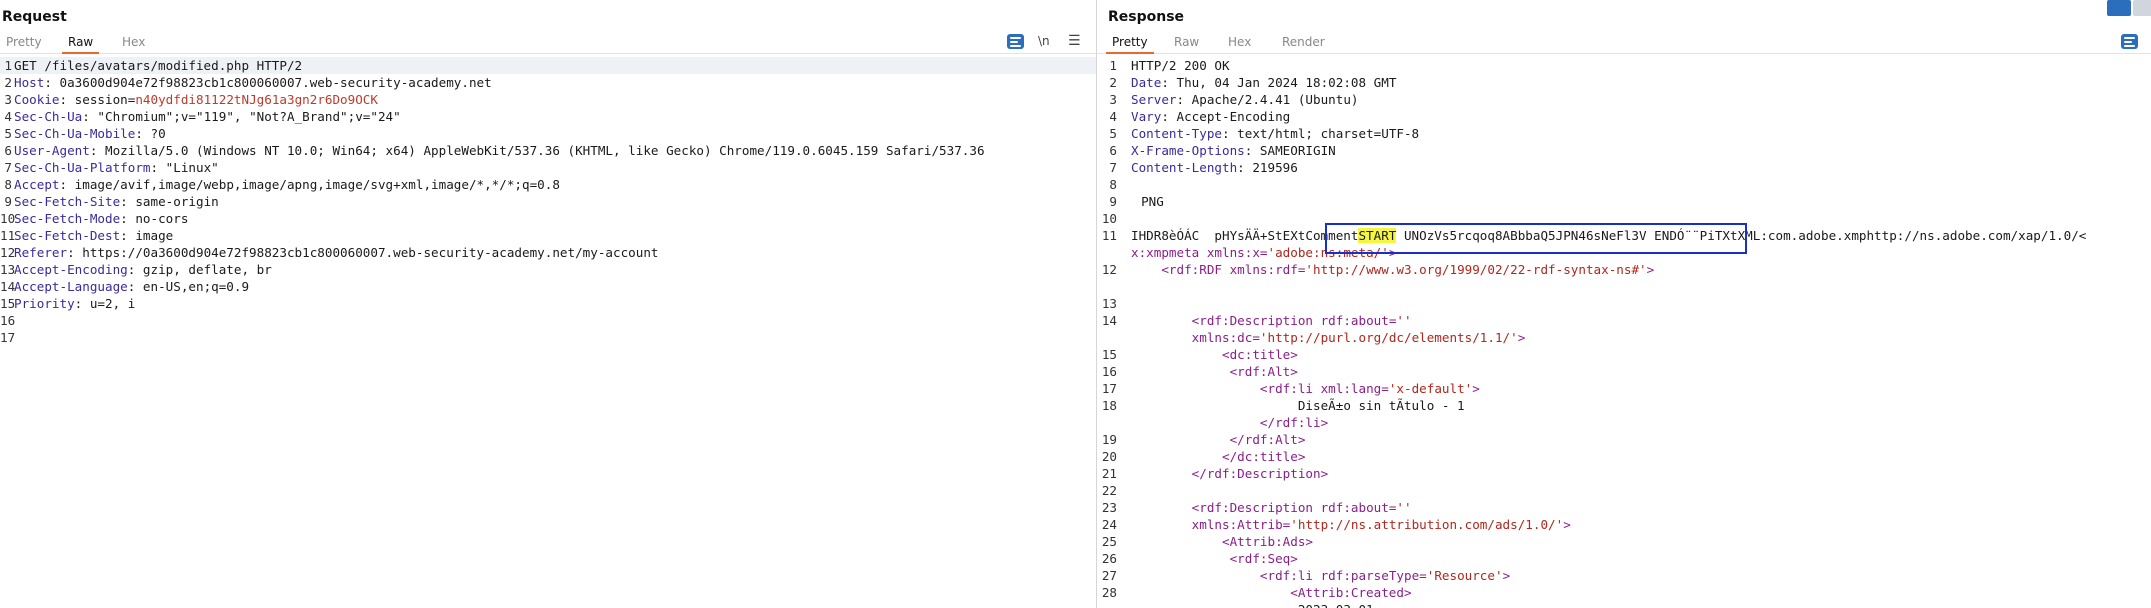 Image resolution: width=2151 pixels, height=608 pixels. I want to click on code-line, so click(1624, 286).